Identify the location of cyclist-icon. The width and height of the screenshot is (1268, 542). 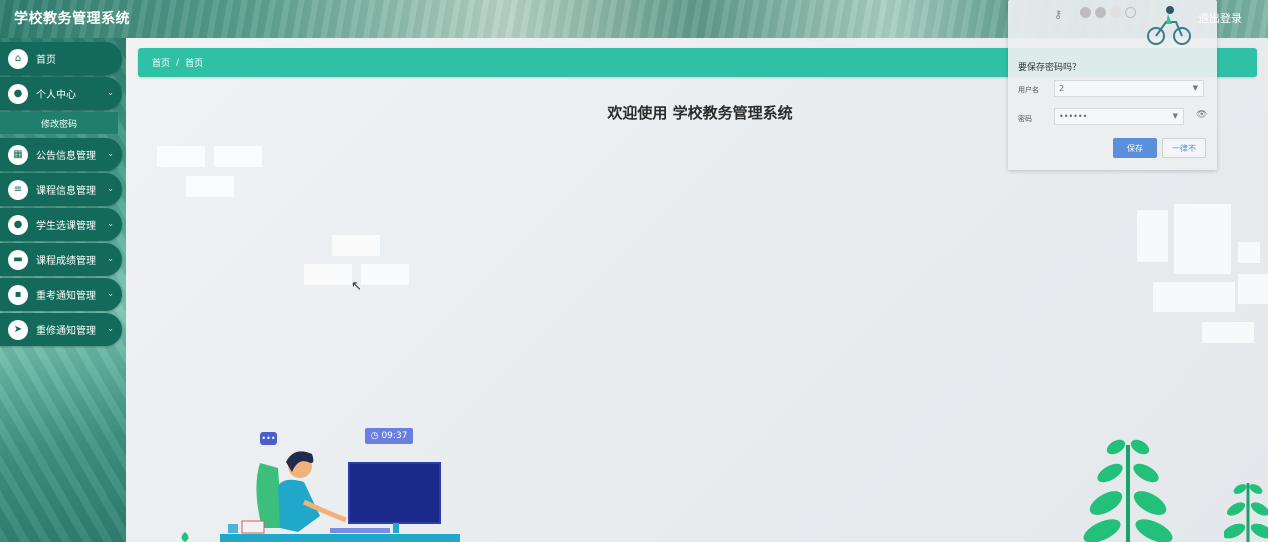
(1169, 25).